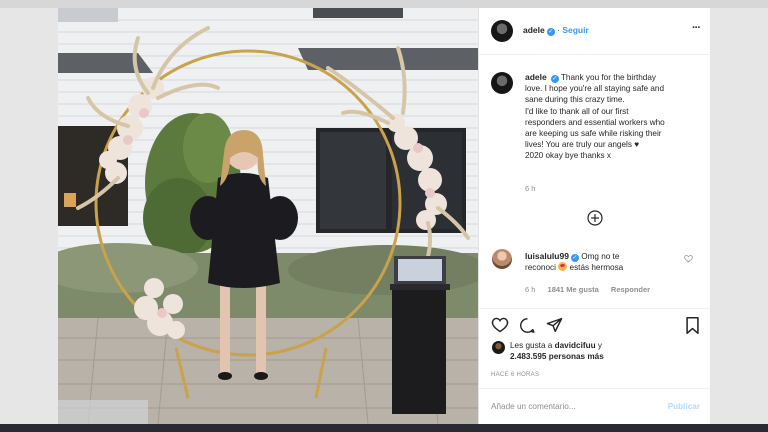 The width and height of the screenshot is (768, 432). What do you see at coordinates (595, 122) in the screenshot?
I see `caption-line: responders and essential workers who` at bounding box center [595, 122].